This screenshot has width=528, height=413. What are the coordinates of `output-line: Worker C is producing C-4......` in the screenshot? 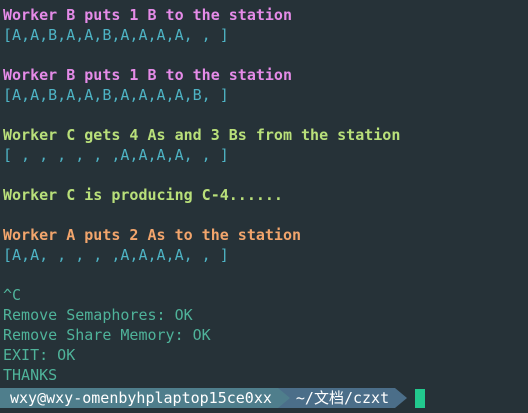 It's located at (143, 195).